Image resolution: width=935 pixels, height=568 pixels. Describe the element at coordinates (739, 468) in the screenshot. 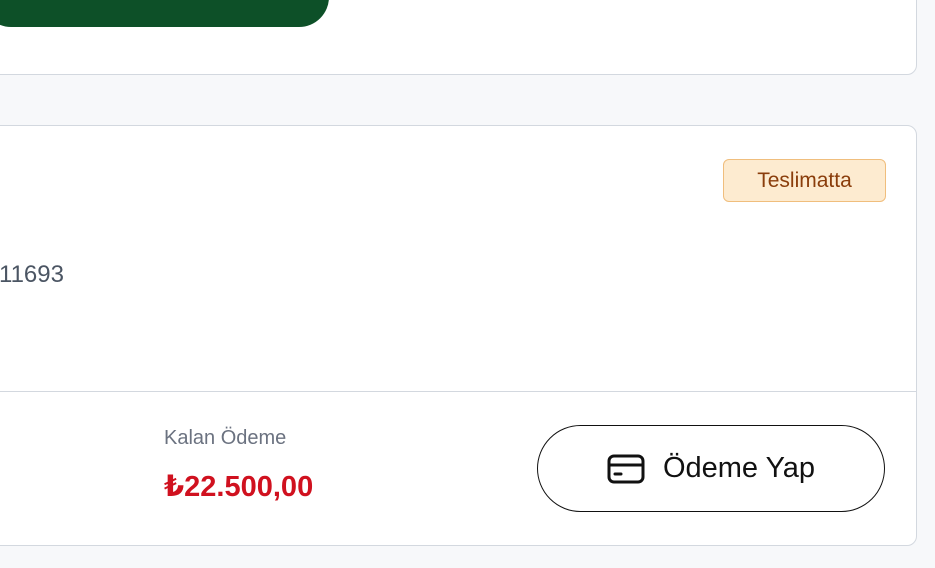

I see `pay-button-label: Ödeme Yap` at that location.